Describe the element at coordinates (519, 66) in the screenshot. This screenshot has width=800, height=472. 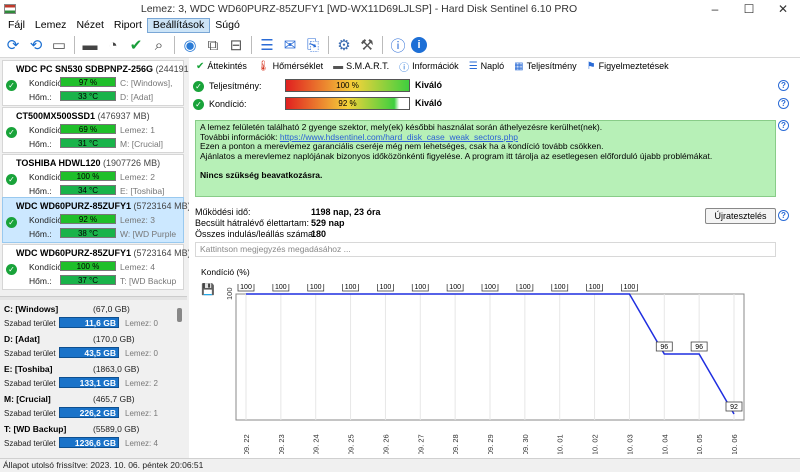
I see `performance-icon: ▦` at that location.